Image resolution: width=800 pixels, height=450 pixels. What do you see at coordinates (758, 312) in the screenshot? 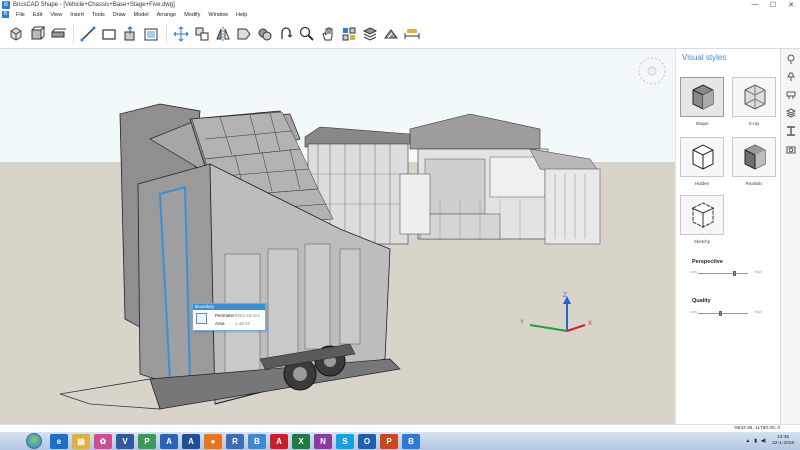
I see `quality-high-label: High` at bounding box center [758, 312].